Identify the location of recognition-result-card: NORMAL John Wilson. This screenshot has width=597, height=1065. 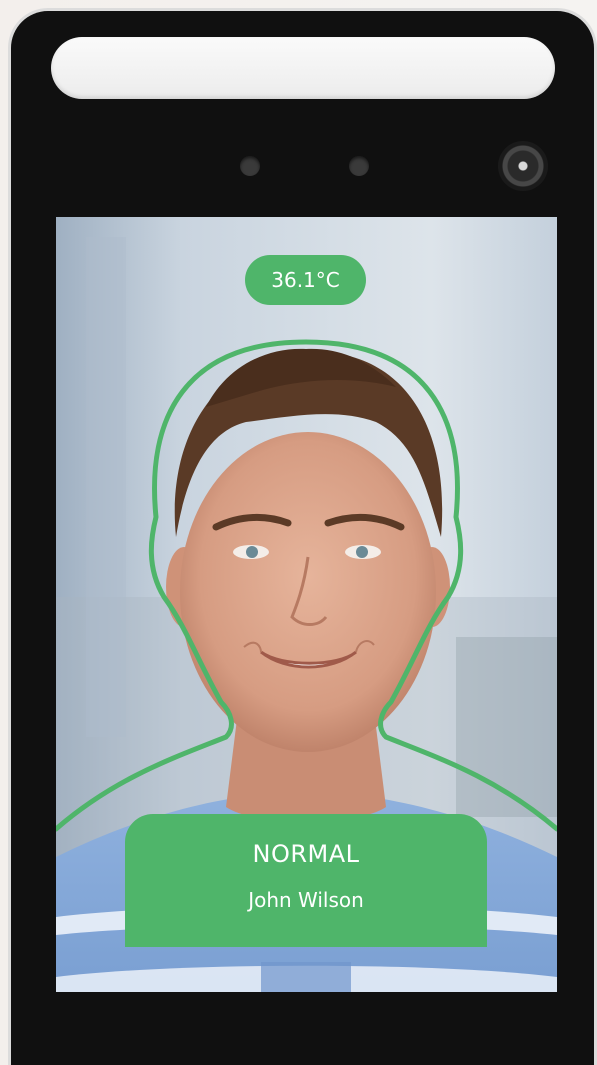
(306, 880).